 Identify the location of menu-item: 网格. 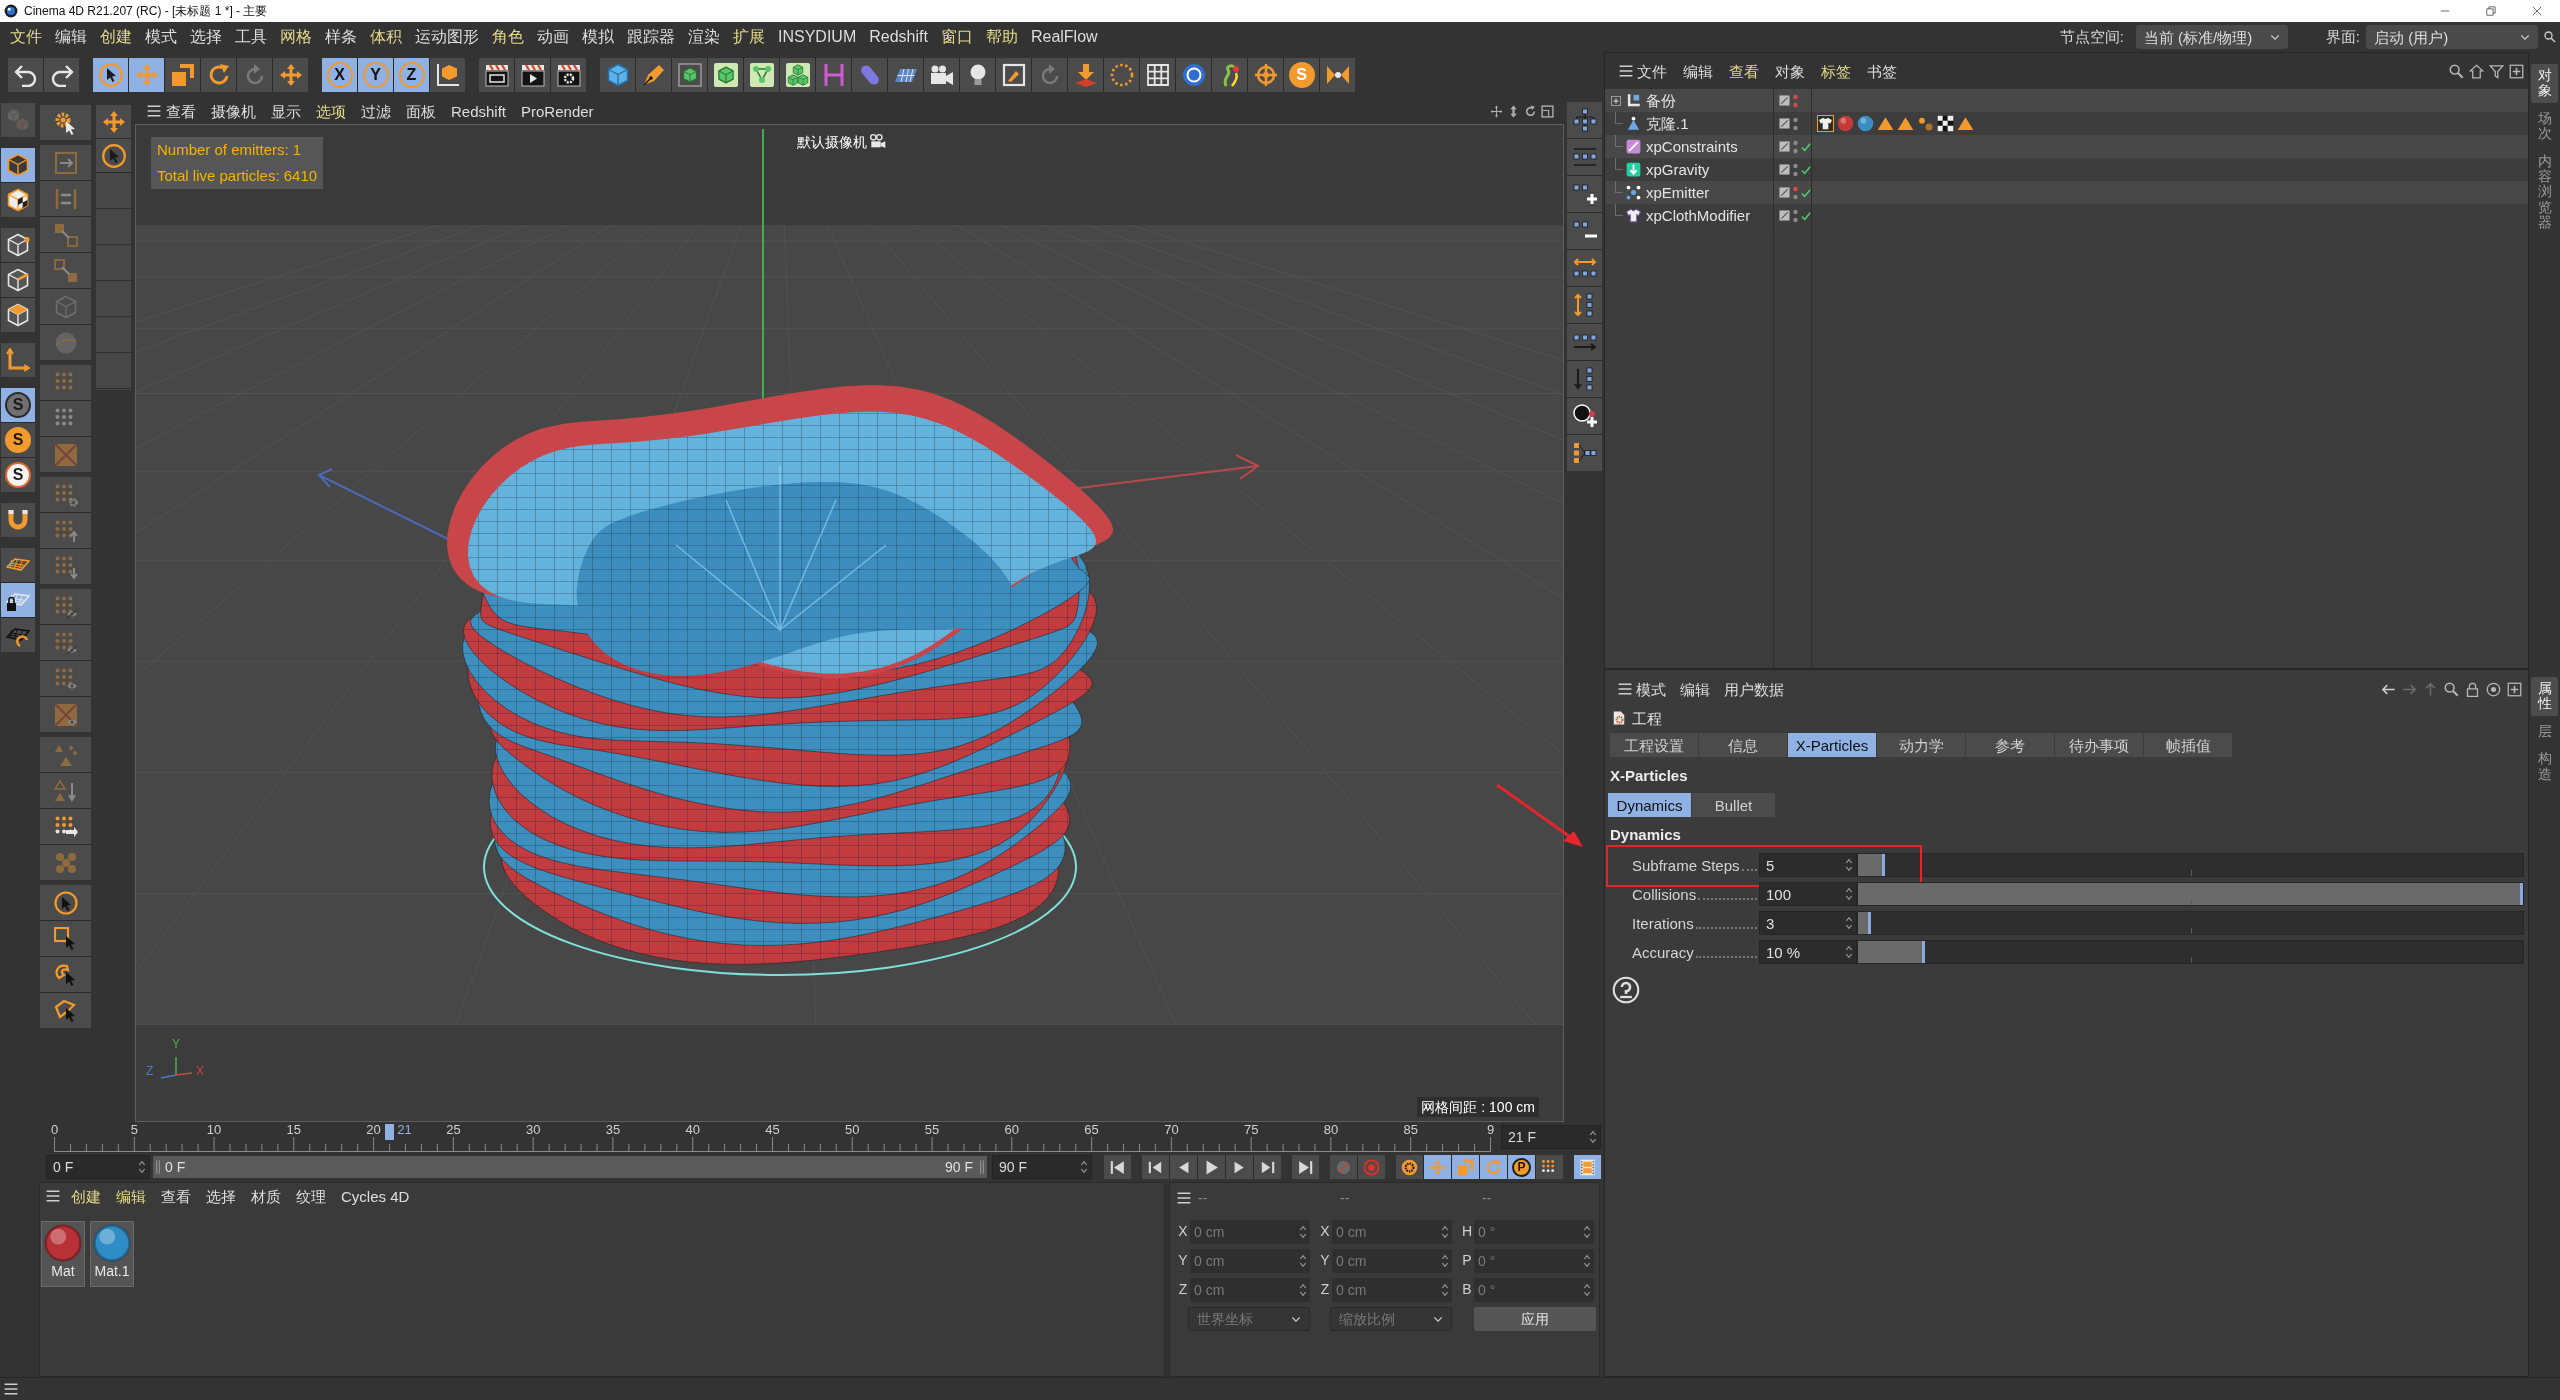
(296, 37).